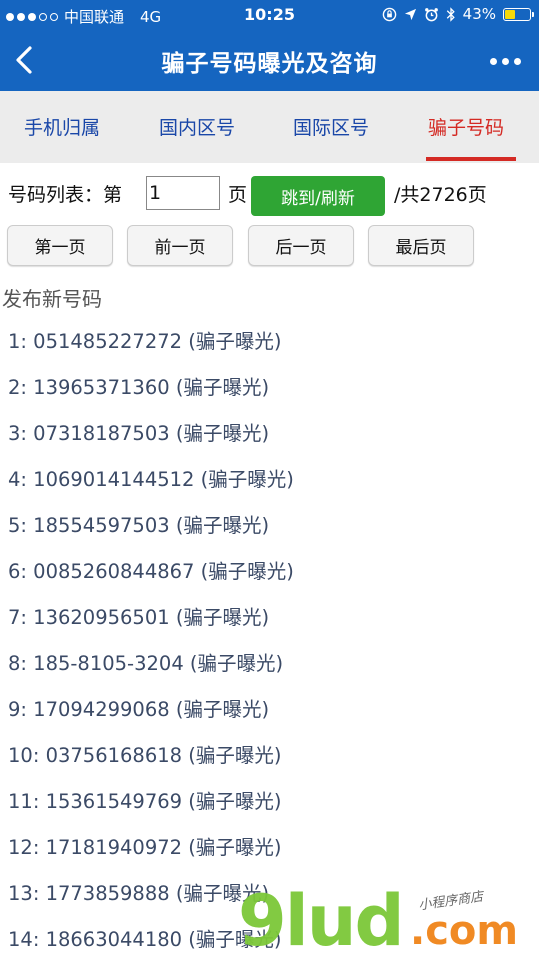 The height and width of the screenshot is (960, 539). What do you see at coordinates (144, 339) in the screenshot?
I see `list-item: 1: 051485227272 (骗子曝光)` at bounding box center [144, 339].